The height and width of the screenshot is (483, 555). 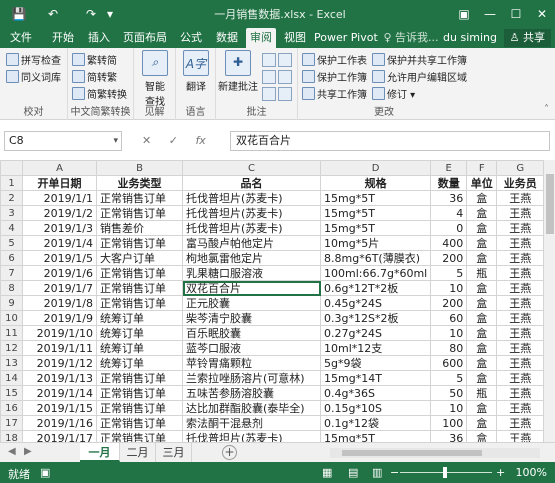 I want to click on row-number: 15, so click(x=11, y=393).